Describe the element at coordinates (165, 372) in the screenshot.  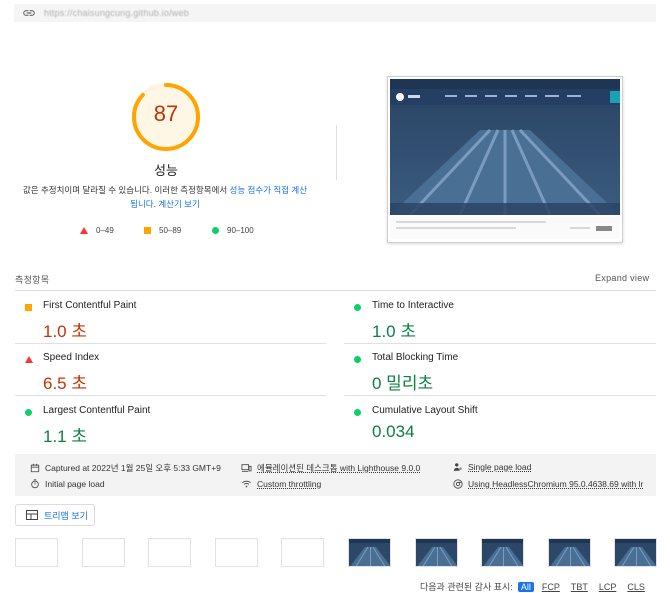
I see `metric-speed-index: Speed Index 6.5 초` at that location.